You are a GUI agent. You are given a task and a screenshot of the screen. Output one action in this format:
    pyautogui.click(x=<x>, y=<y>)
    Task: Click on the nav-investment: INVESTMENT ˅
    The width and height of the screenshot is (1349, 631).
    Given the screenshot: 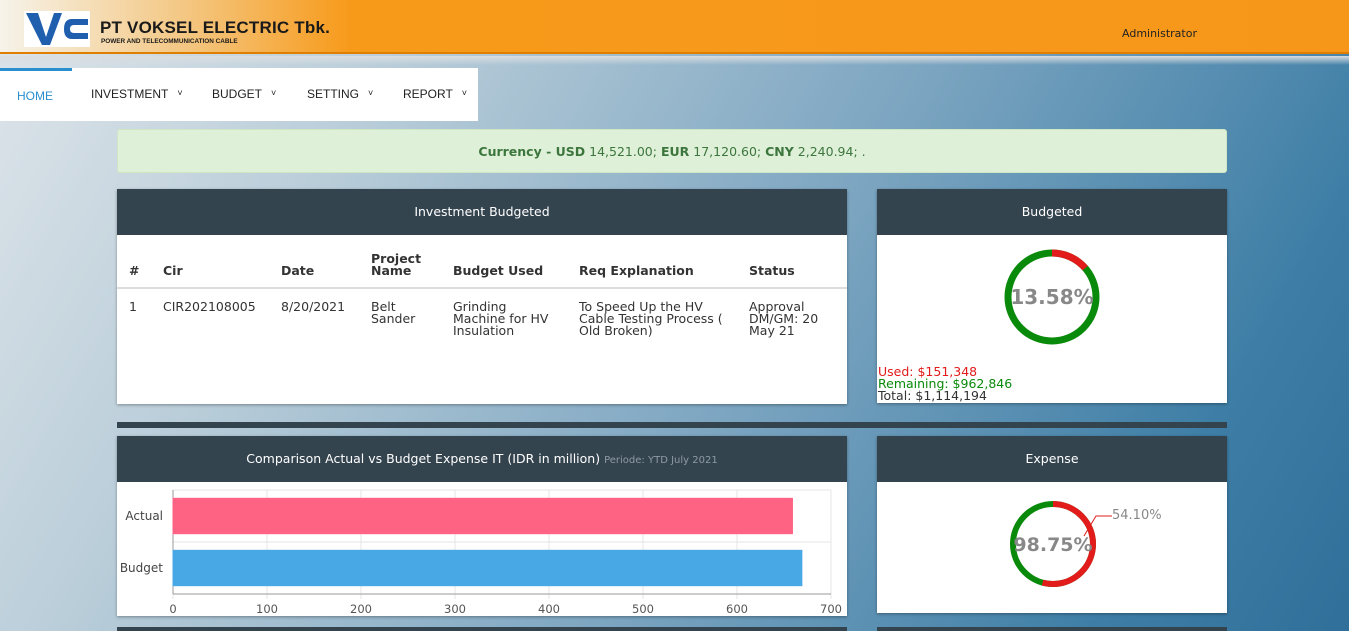 What is the action you would take?
    pyautogui.click(x=137, y=94)
    